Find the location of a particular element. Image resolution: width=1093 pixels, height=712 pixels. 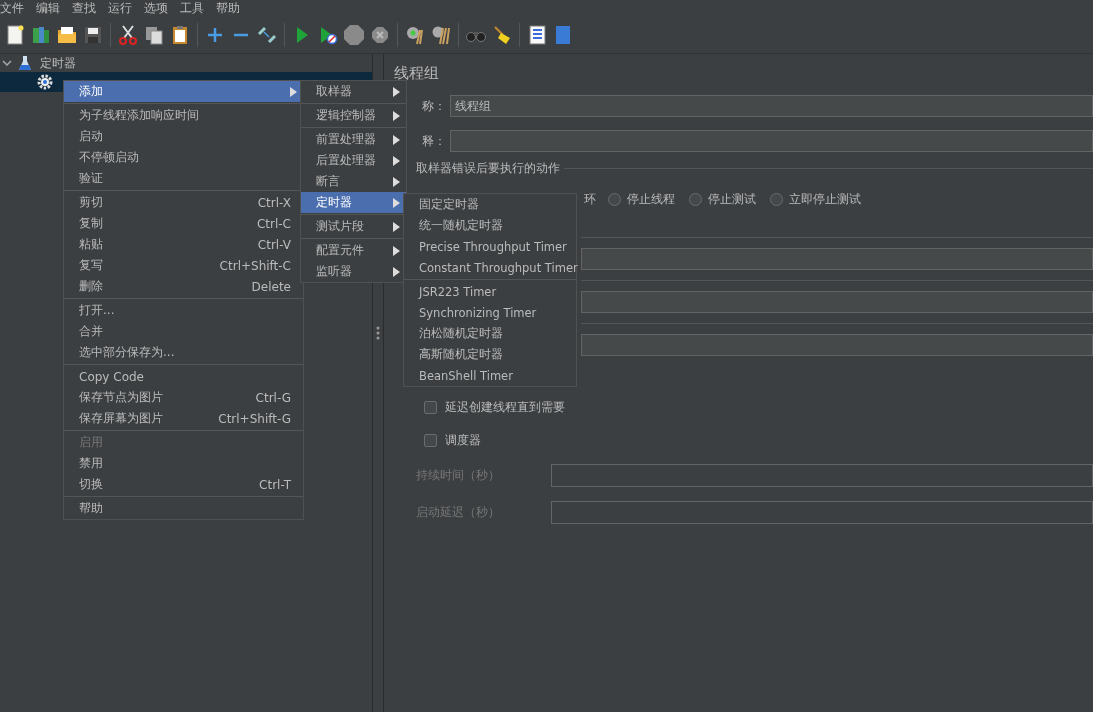

menu-bar-item: 工具 is located at coordinates (195, 8).